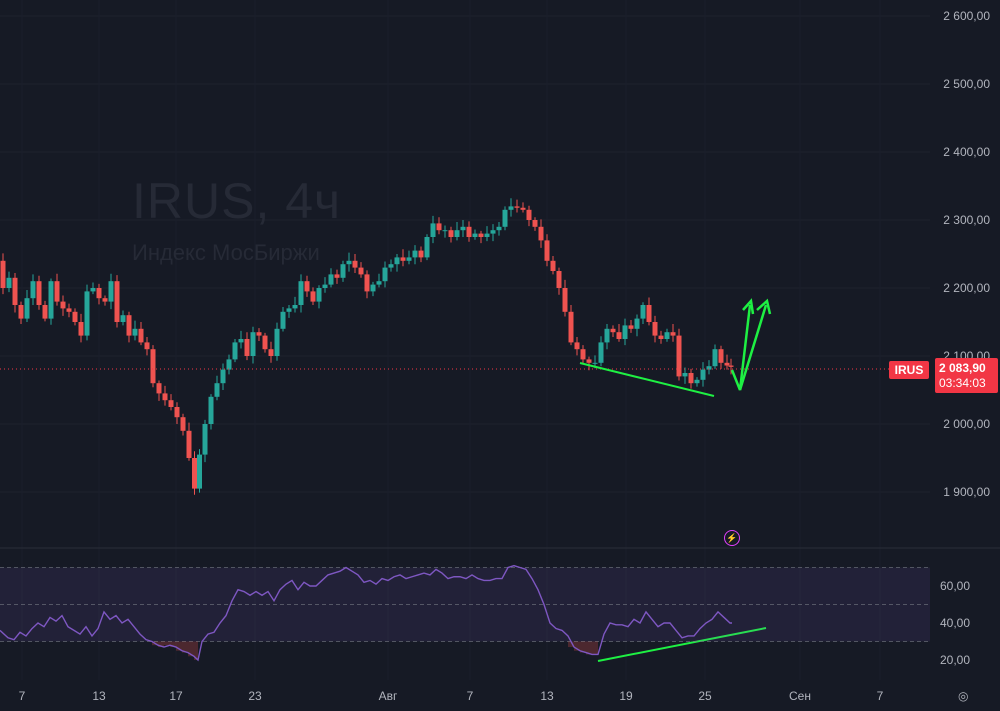 The width and height of the screenshot is (1000, 711). What do you see at coordinates (226, 252) in the screenshot?
I see `watermark-name: Индекс МосБиржи` at bounding box center [226, 252].